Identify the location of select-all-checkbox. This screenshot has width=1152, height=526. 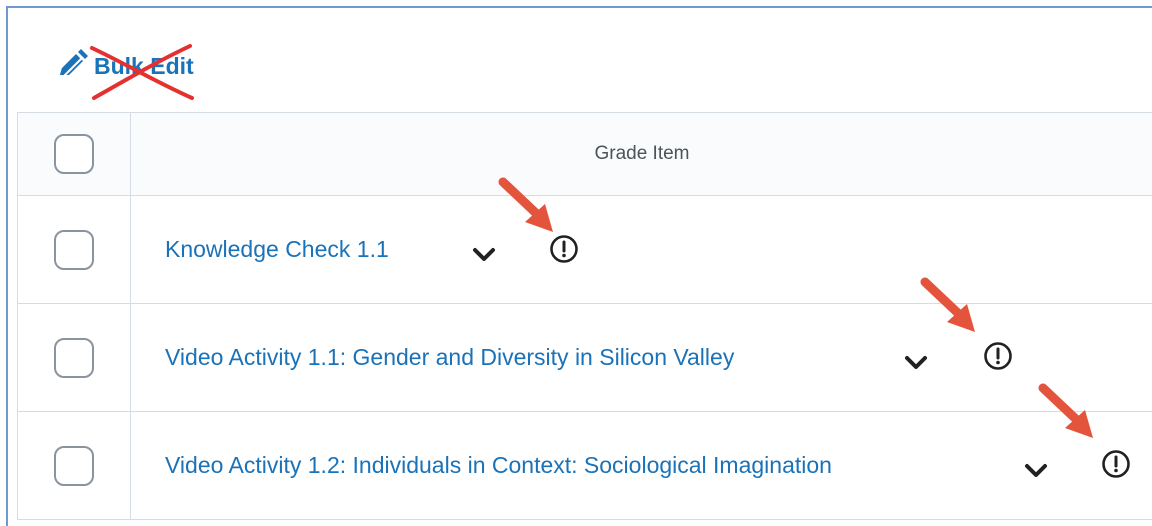
(74, 154).